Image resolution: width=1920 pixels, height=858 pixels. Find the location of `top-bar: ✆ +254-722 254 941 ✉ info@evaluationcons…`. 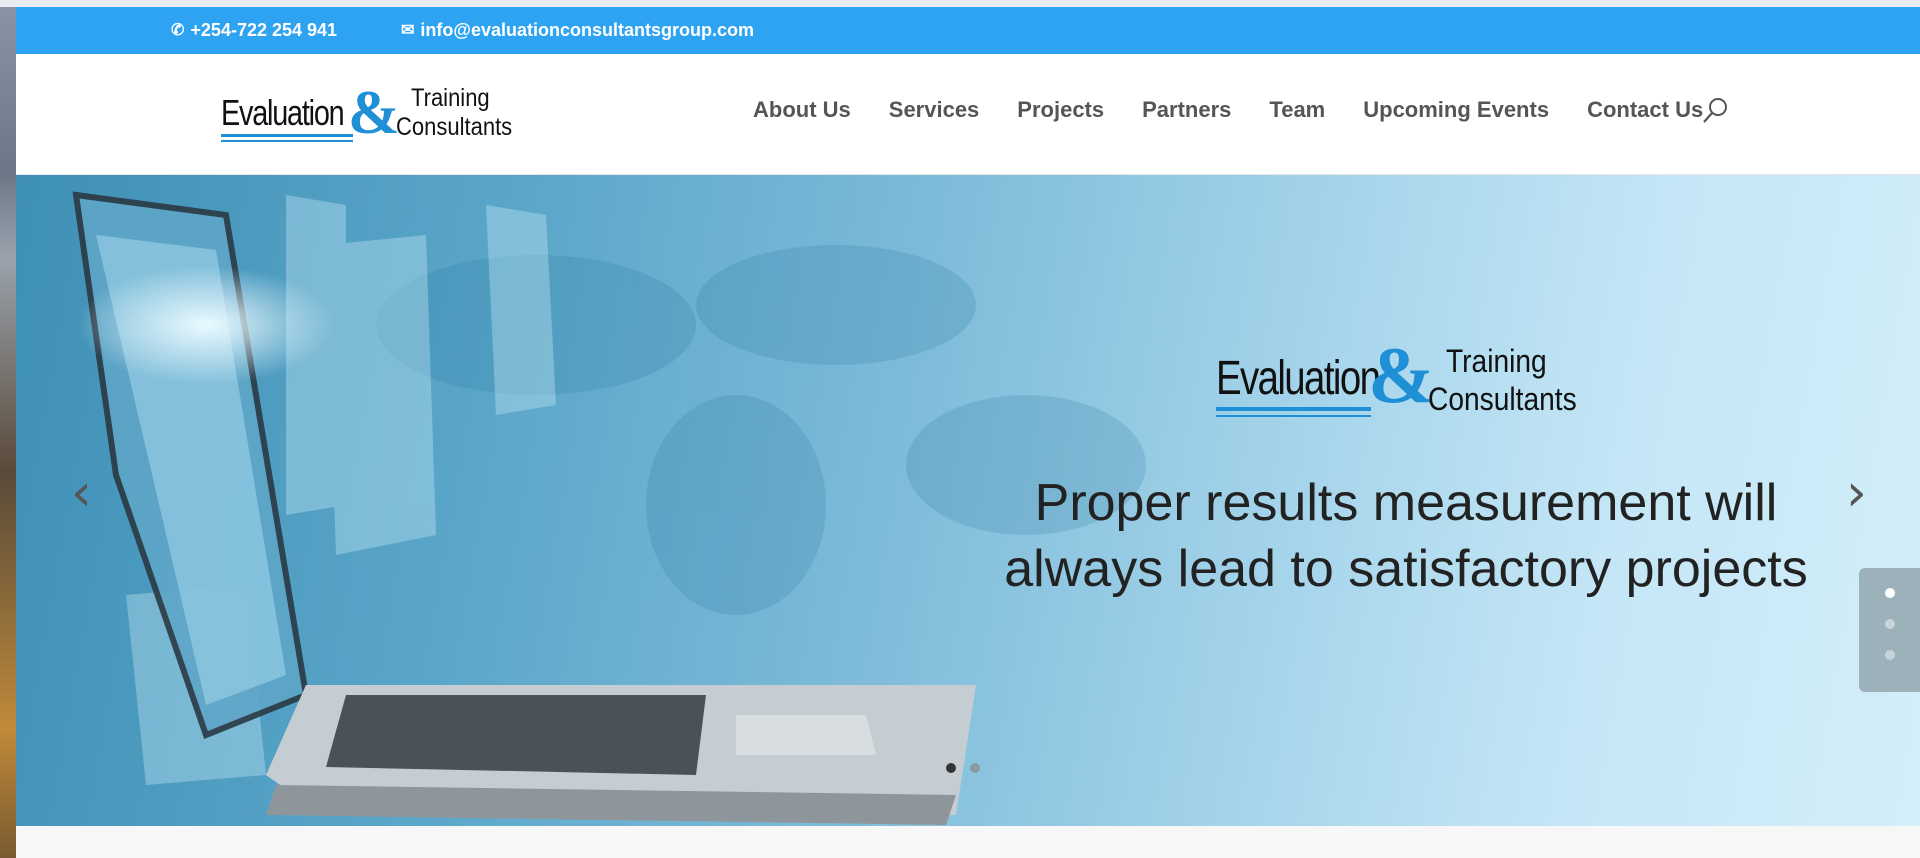

top-bar: ✆ +254-722 254 941 ✉ info@evaluationcons… is located at coordinates (968, 30).